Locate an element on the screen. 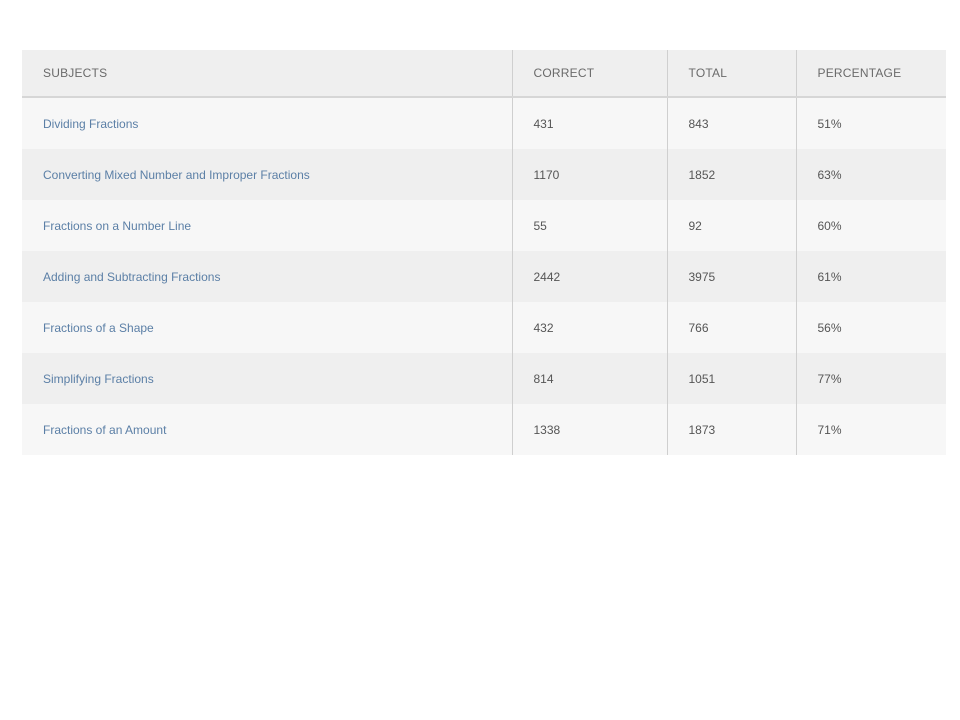 The height and width of the screenshot is (720, 960). subject-cell: Simplifying Fractions is located at coordinates (267, 378).